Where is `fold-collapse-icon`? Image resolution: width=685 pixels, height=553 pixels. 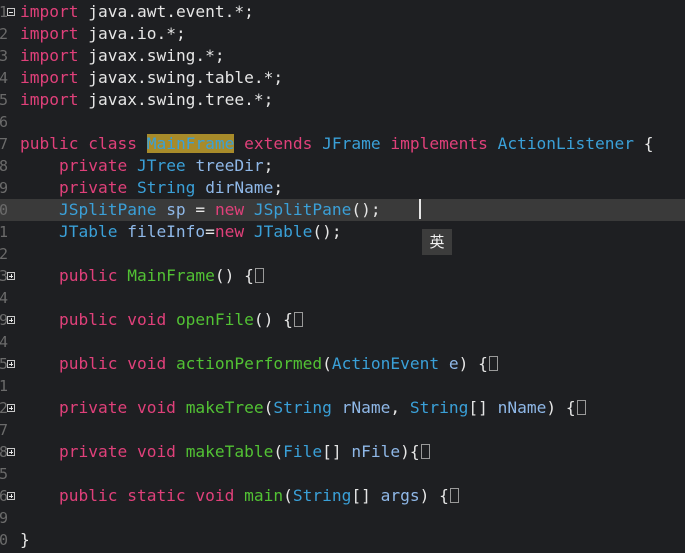
fold-collapse-icon is located at coordinates (11, 12).